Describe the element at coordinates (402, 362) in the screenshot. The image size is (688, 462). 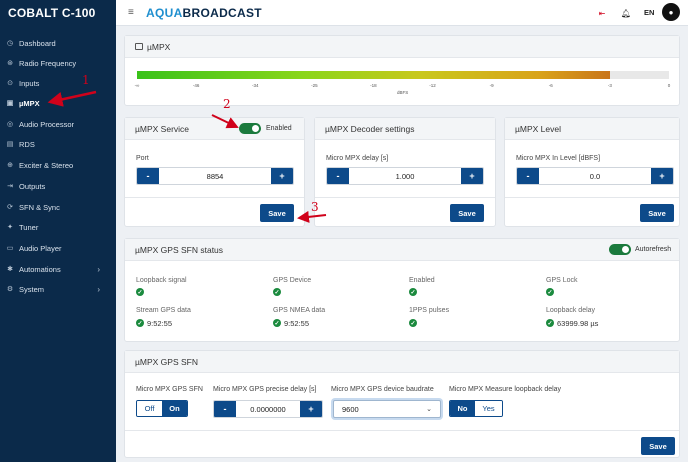
I see `card-header: µMPX GPS SFN` at that location.